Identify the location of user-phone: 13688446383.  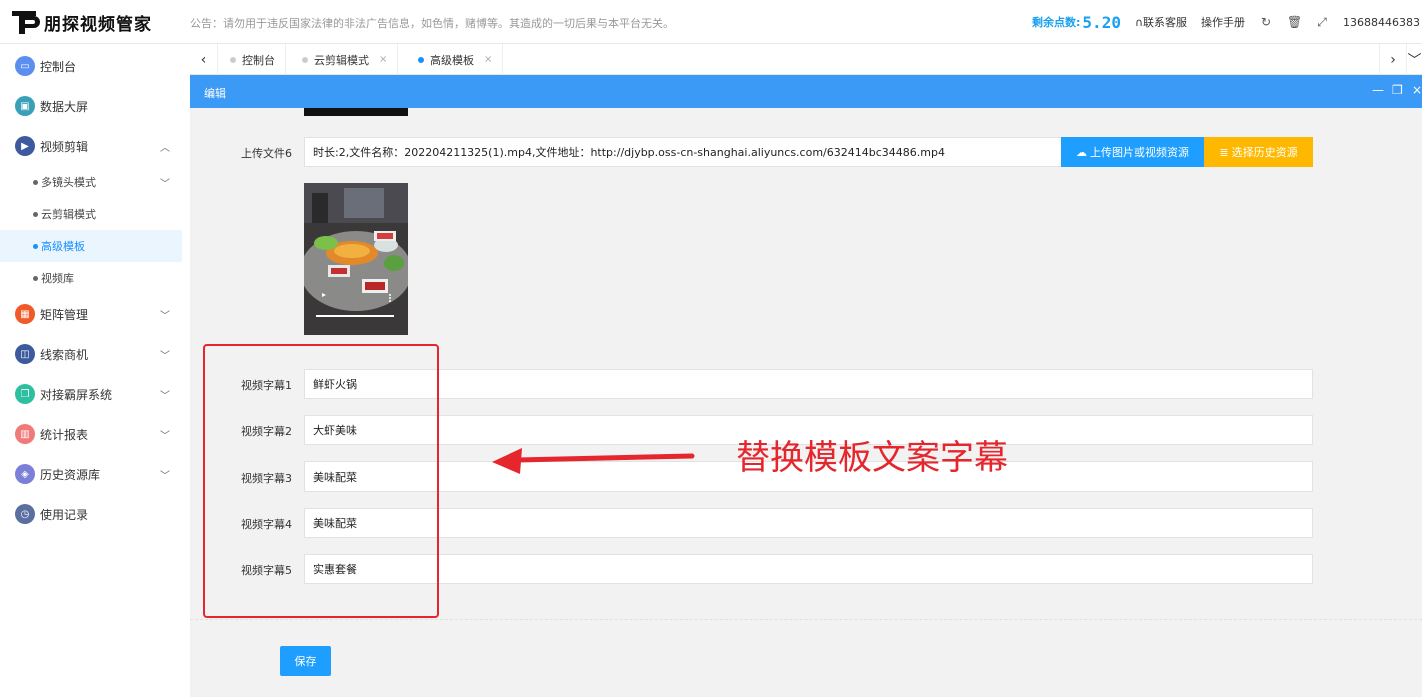
(1381, 22).